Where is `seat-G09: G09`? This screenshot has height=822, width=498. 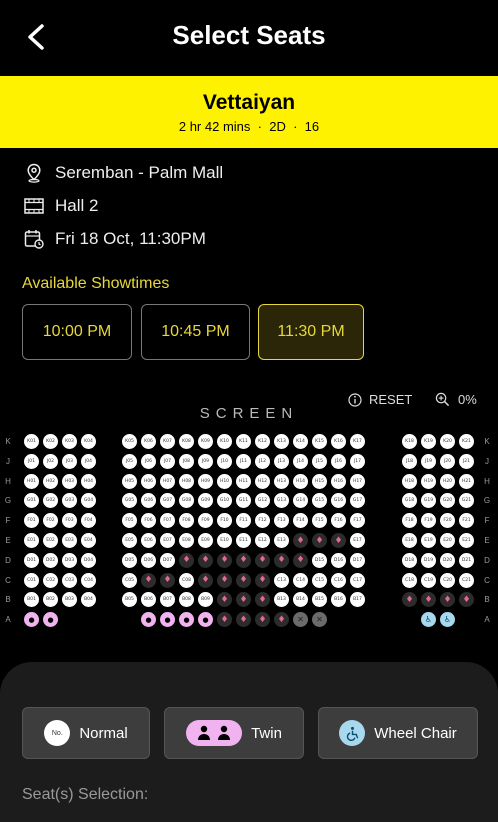
seat-G09: G09 is located at coordinates (205, 501).